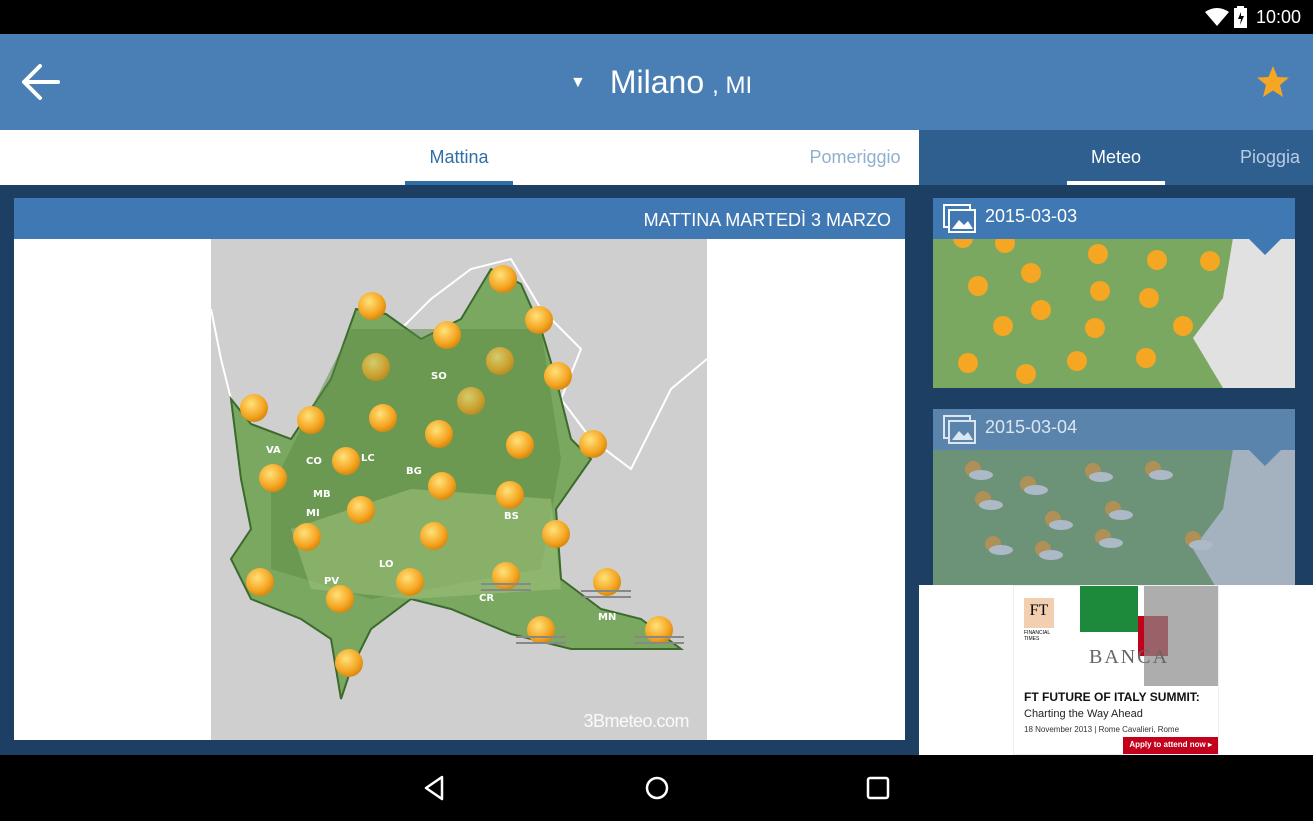 Image resolution: width=1313 pixels, height=821 pixels. Describe the element at coordinates (1181, 636) in the screenshot. I see `ad-building-photo` at that location.